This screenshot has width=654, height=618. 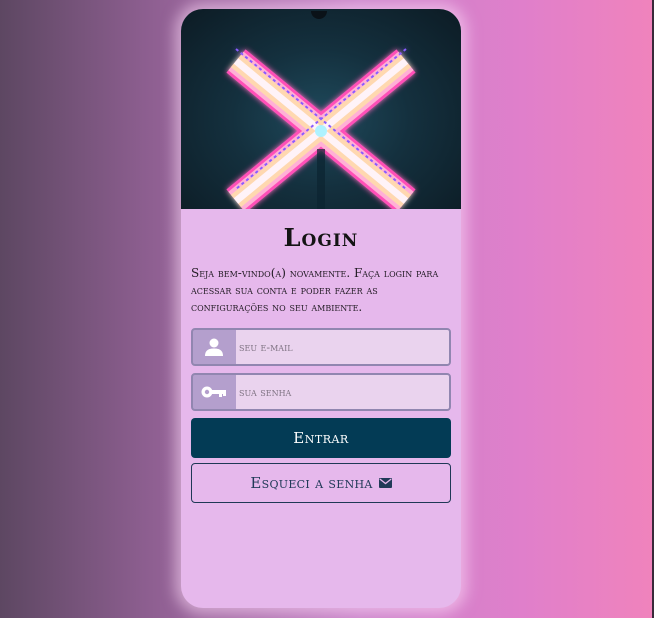 What do you see at coordinates (311, 483) in the screenshot?
I see `forgot-password-label: Esqueci a senha` at bounding box center [311, 483].